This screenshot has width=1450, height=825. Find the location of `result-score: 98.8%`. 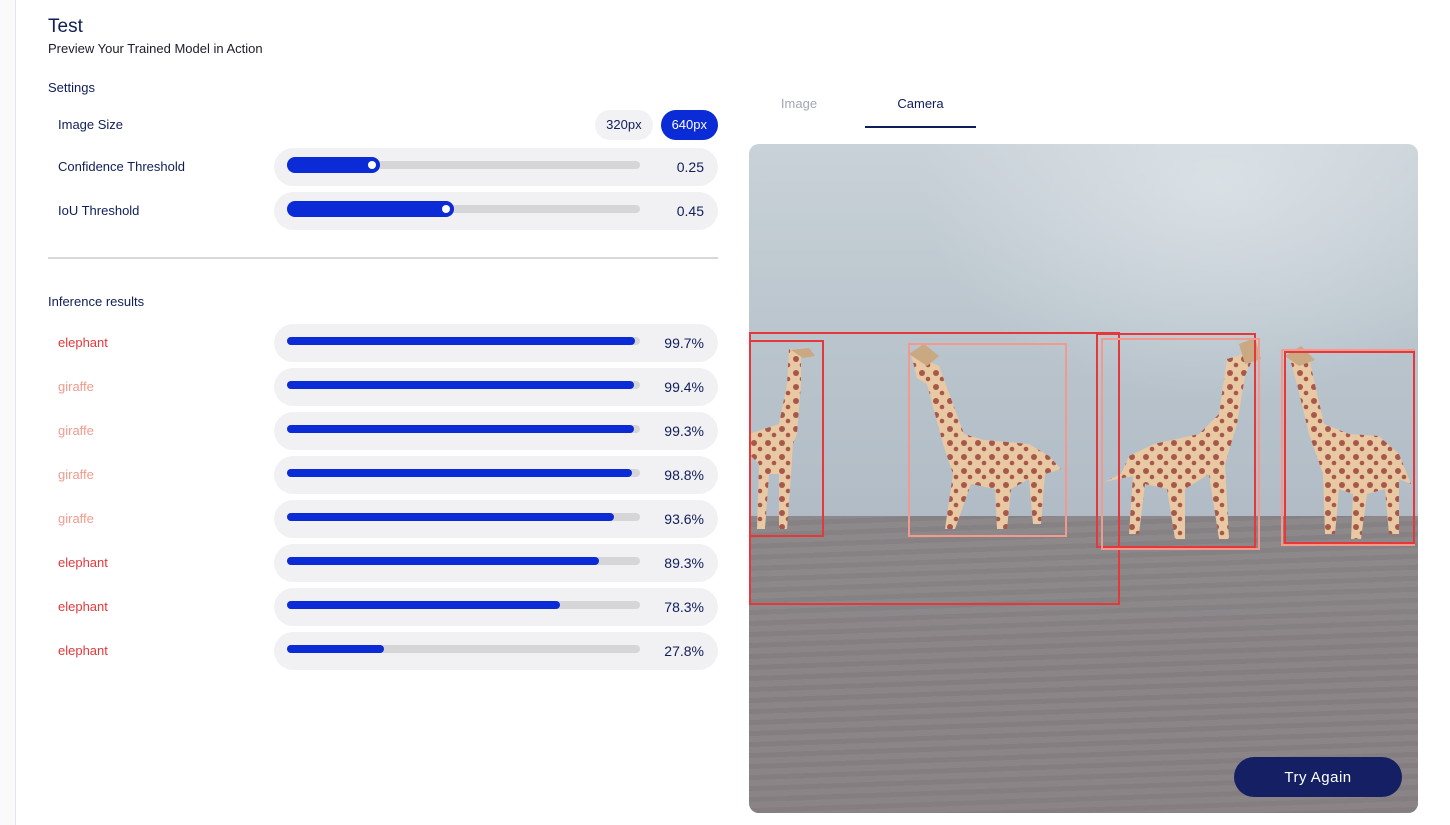

result-score: 98.8% is located at coordinates (684, 475).